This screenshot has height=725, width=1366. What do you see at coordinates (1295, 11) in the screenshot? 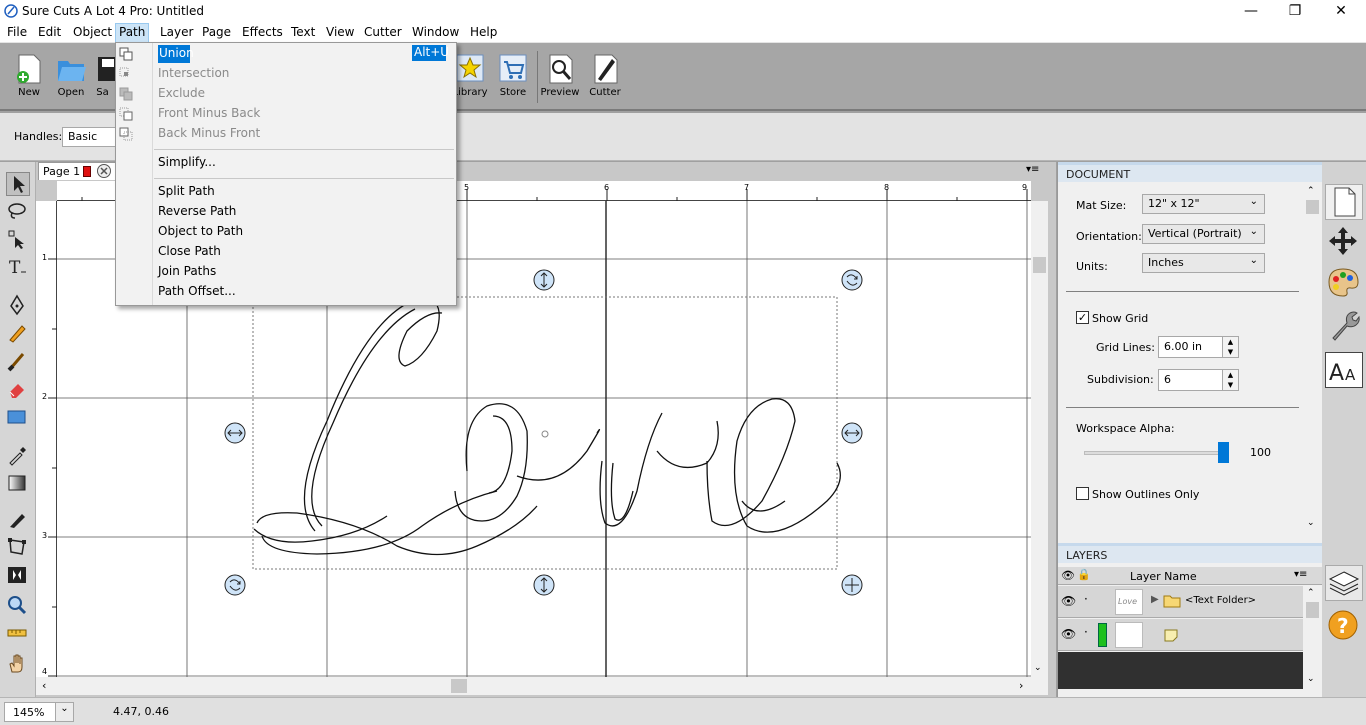
I see `maximize-button: ❐` at bounding box center [1295, 11].